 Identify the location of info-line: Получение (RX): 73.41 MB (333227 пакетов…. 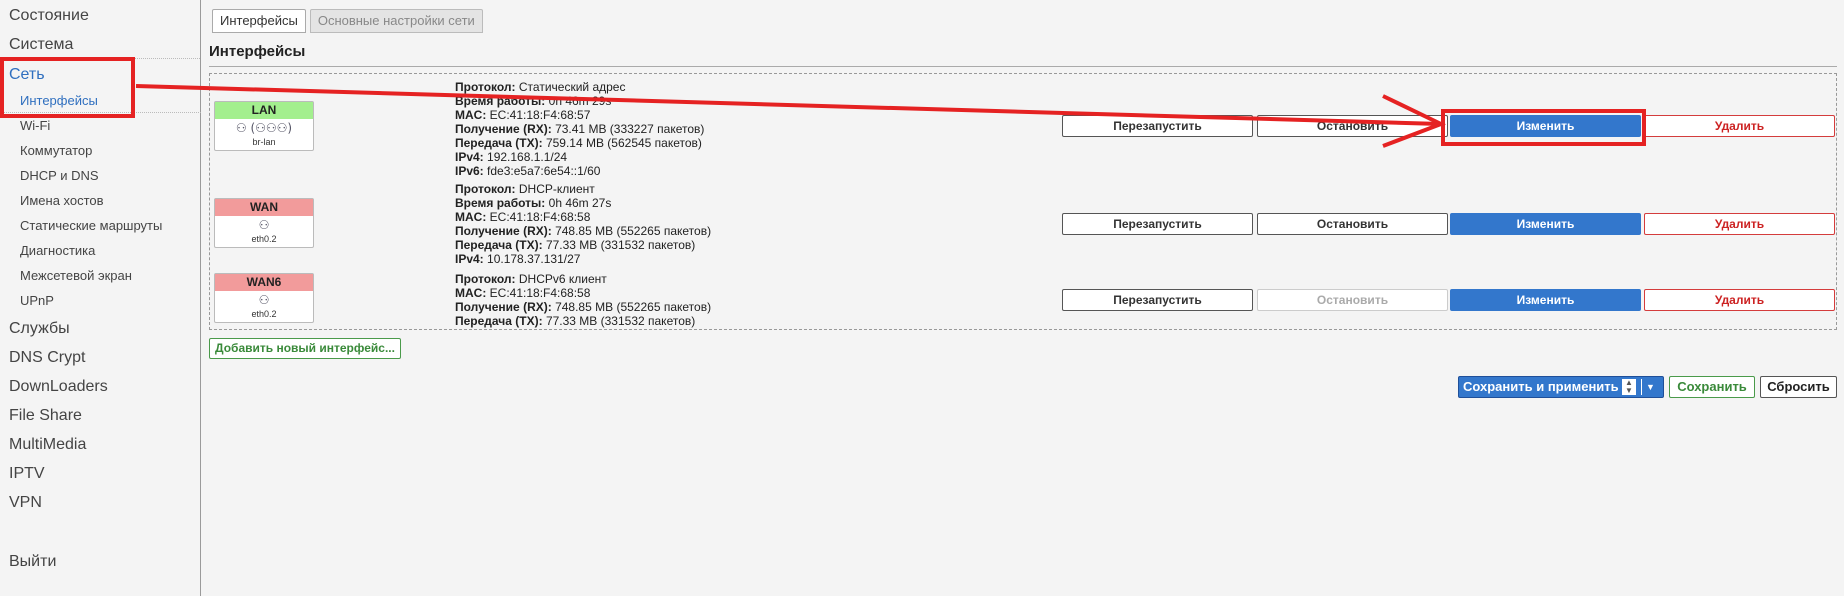
(580, 129).